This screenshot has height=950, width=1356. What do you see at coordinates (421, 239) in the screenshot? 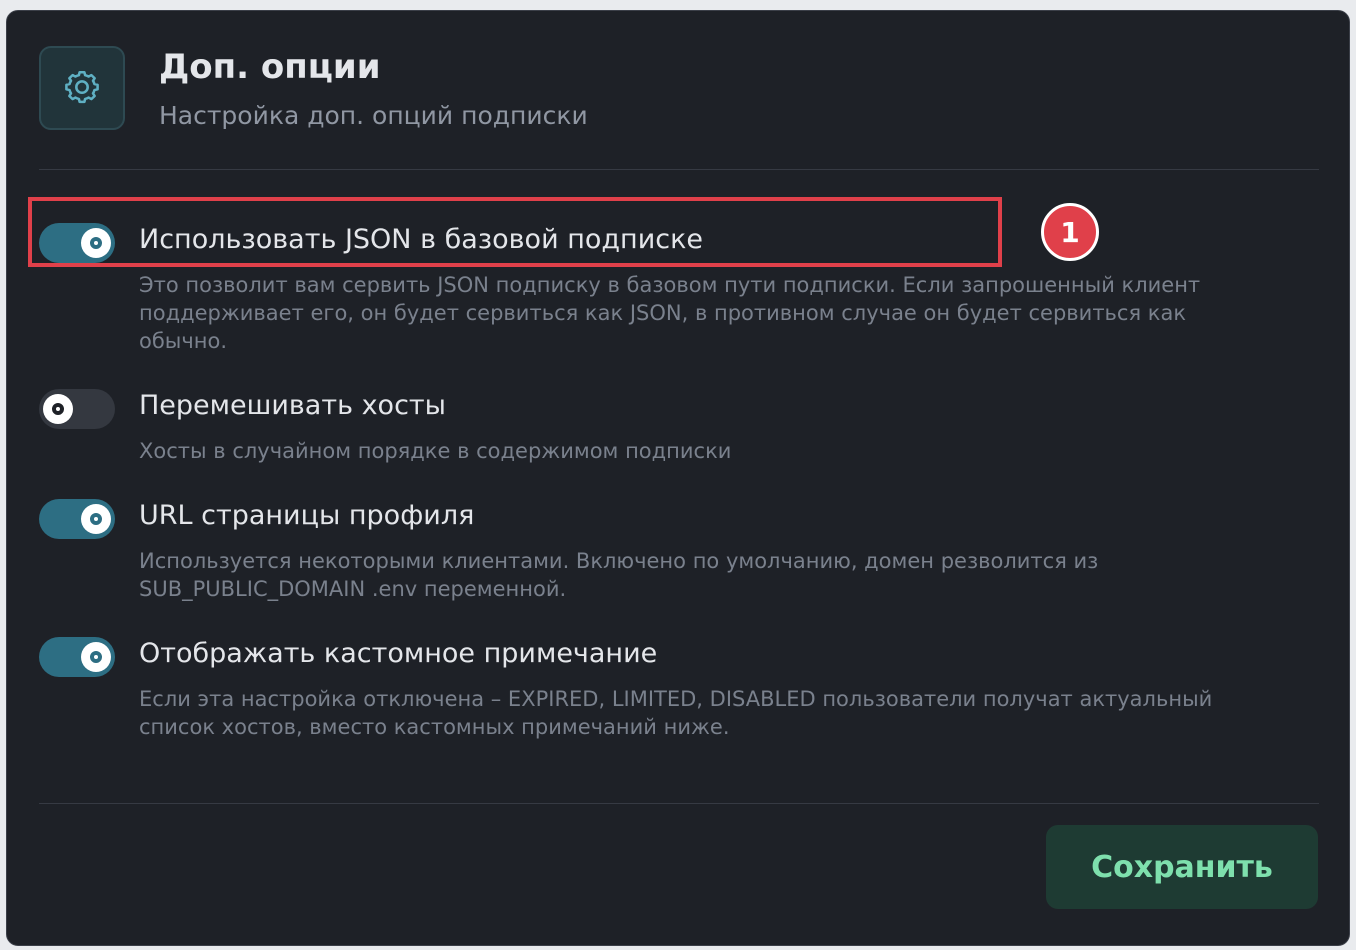
I see `option-label: Использовать JSON в базовой подписке` at bounding box center [421, 239].